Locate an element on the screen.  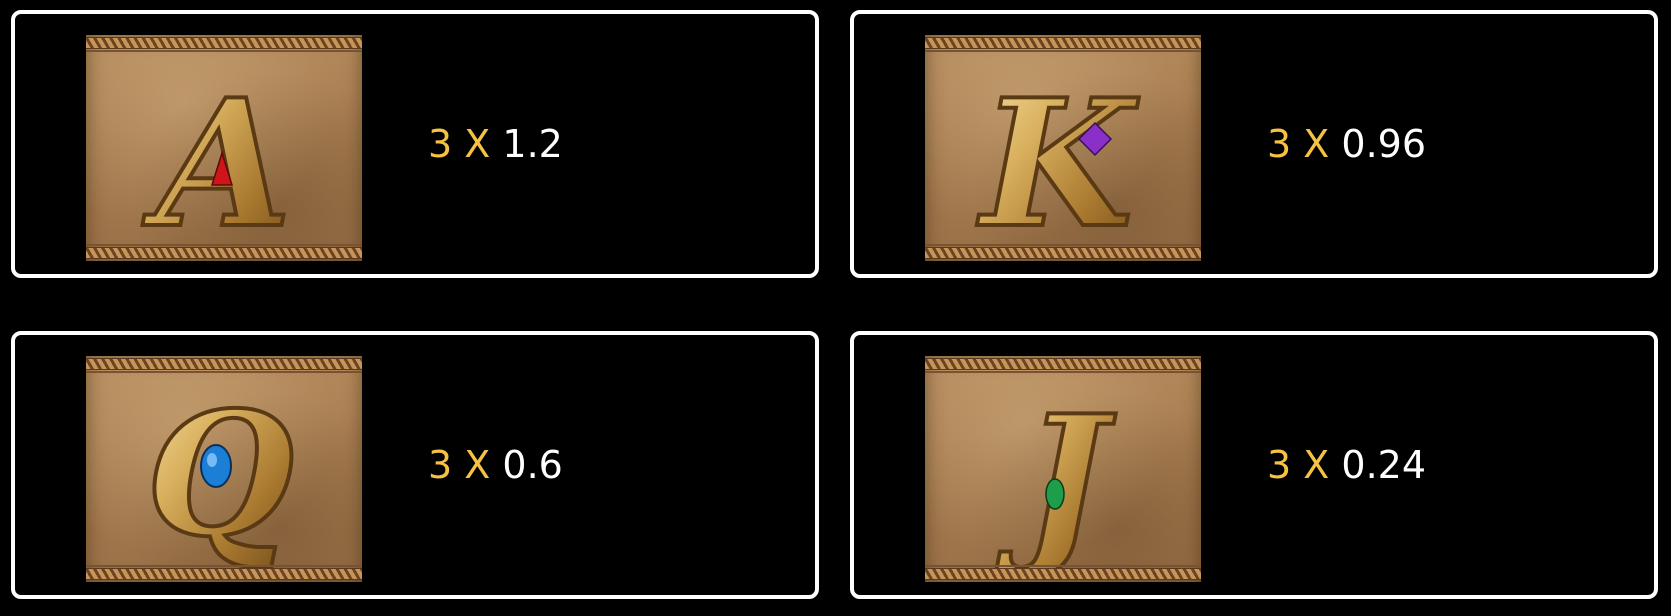
emerald-gem-icon is located at coordinates (1055, 494).